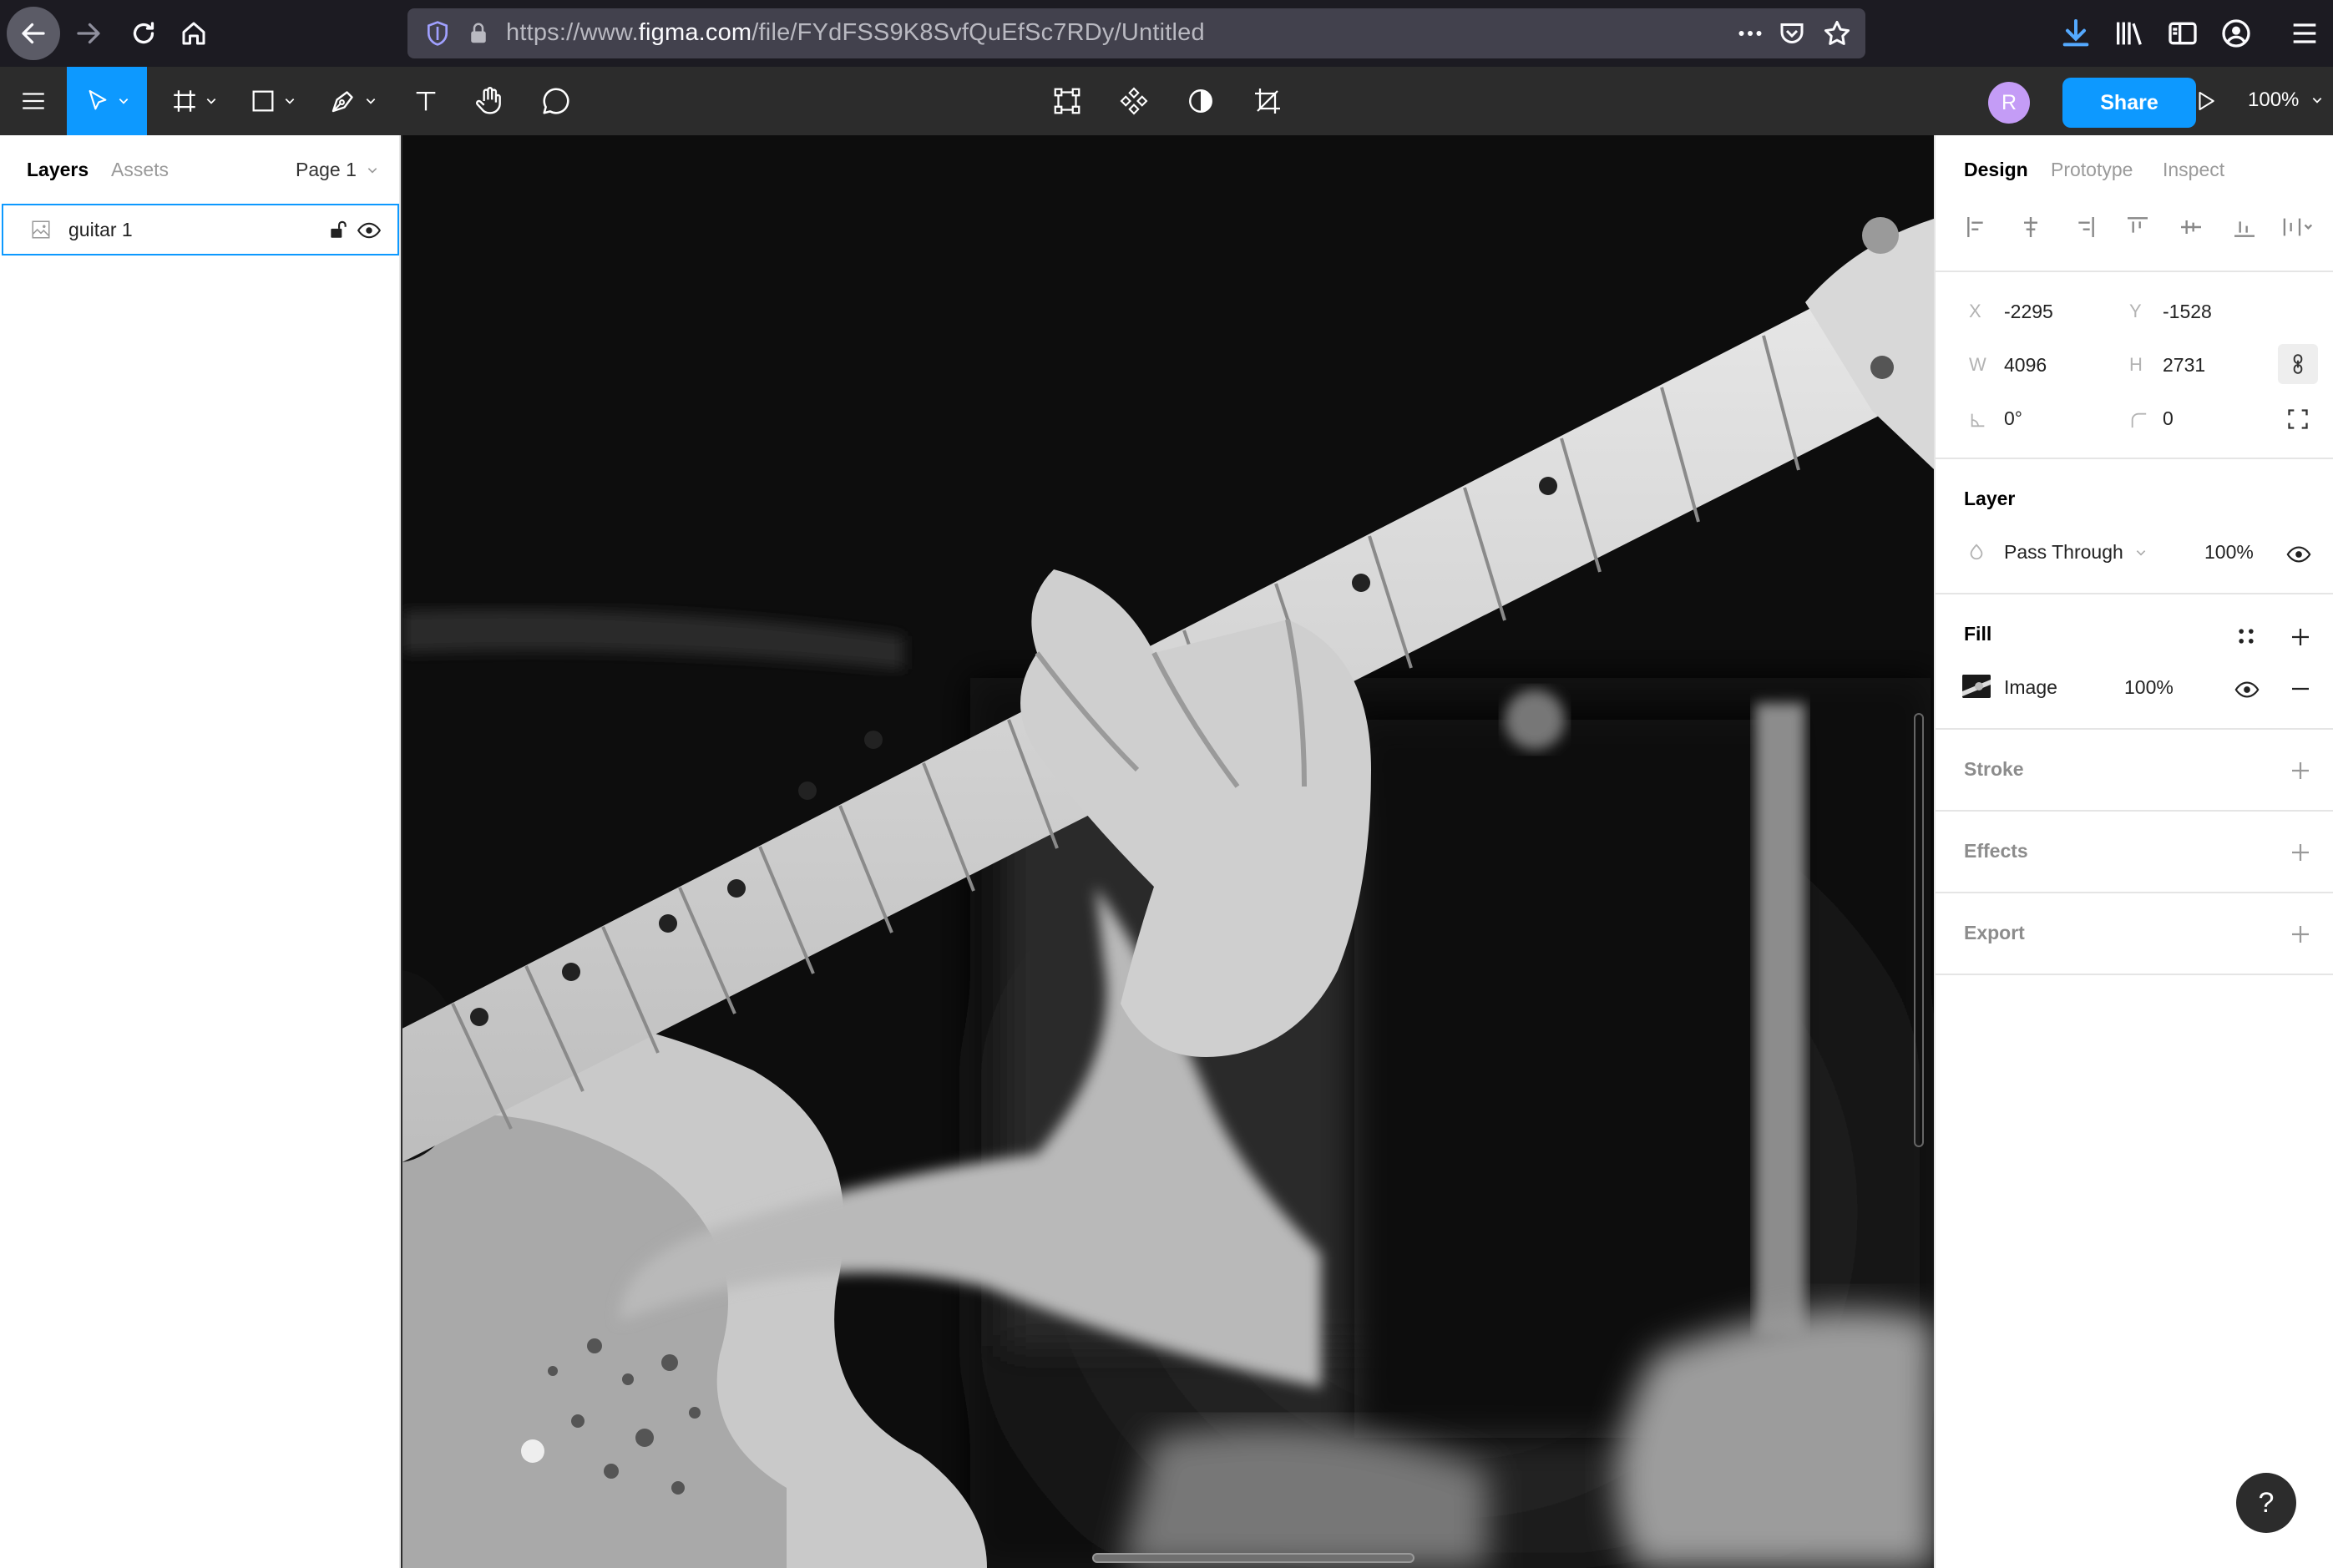  I want to click on add-effect-icon, so click(2300, 852).